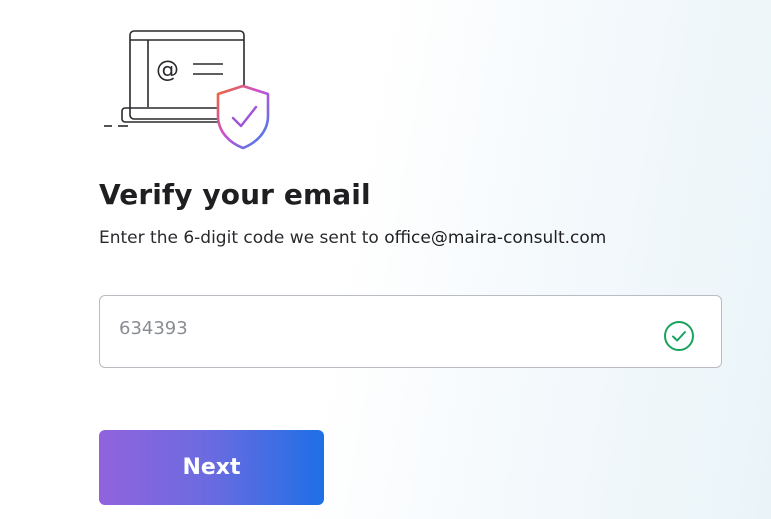 This screenshot has width=771, height=519. I want to click on email-verification-illustration: @, so click(188, 90).